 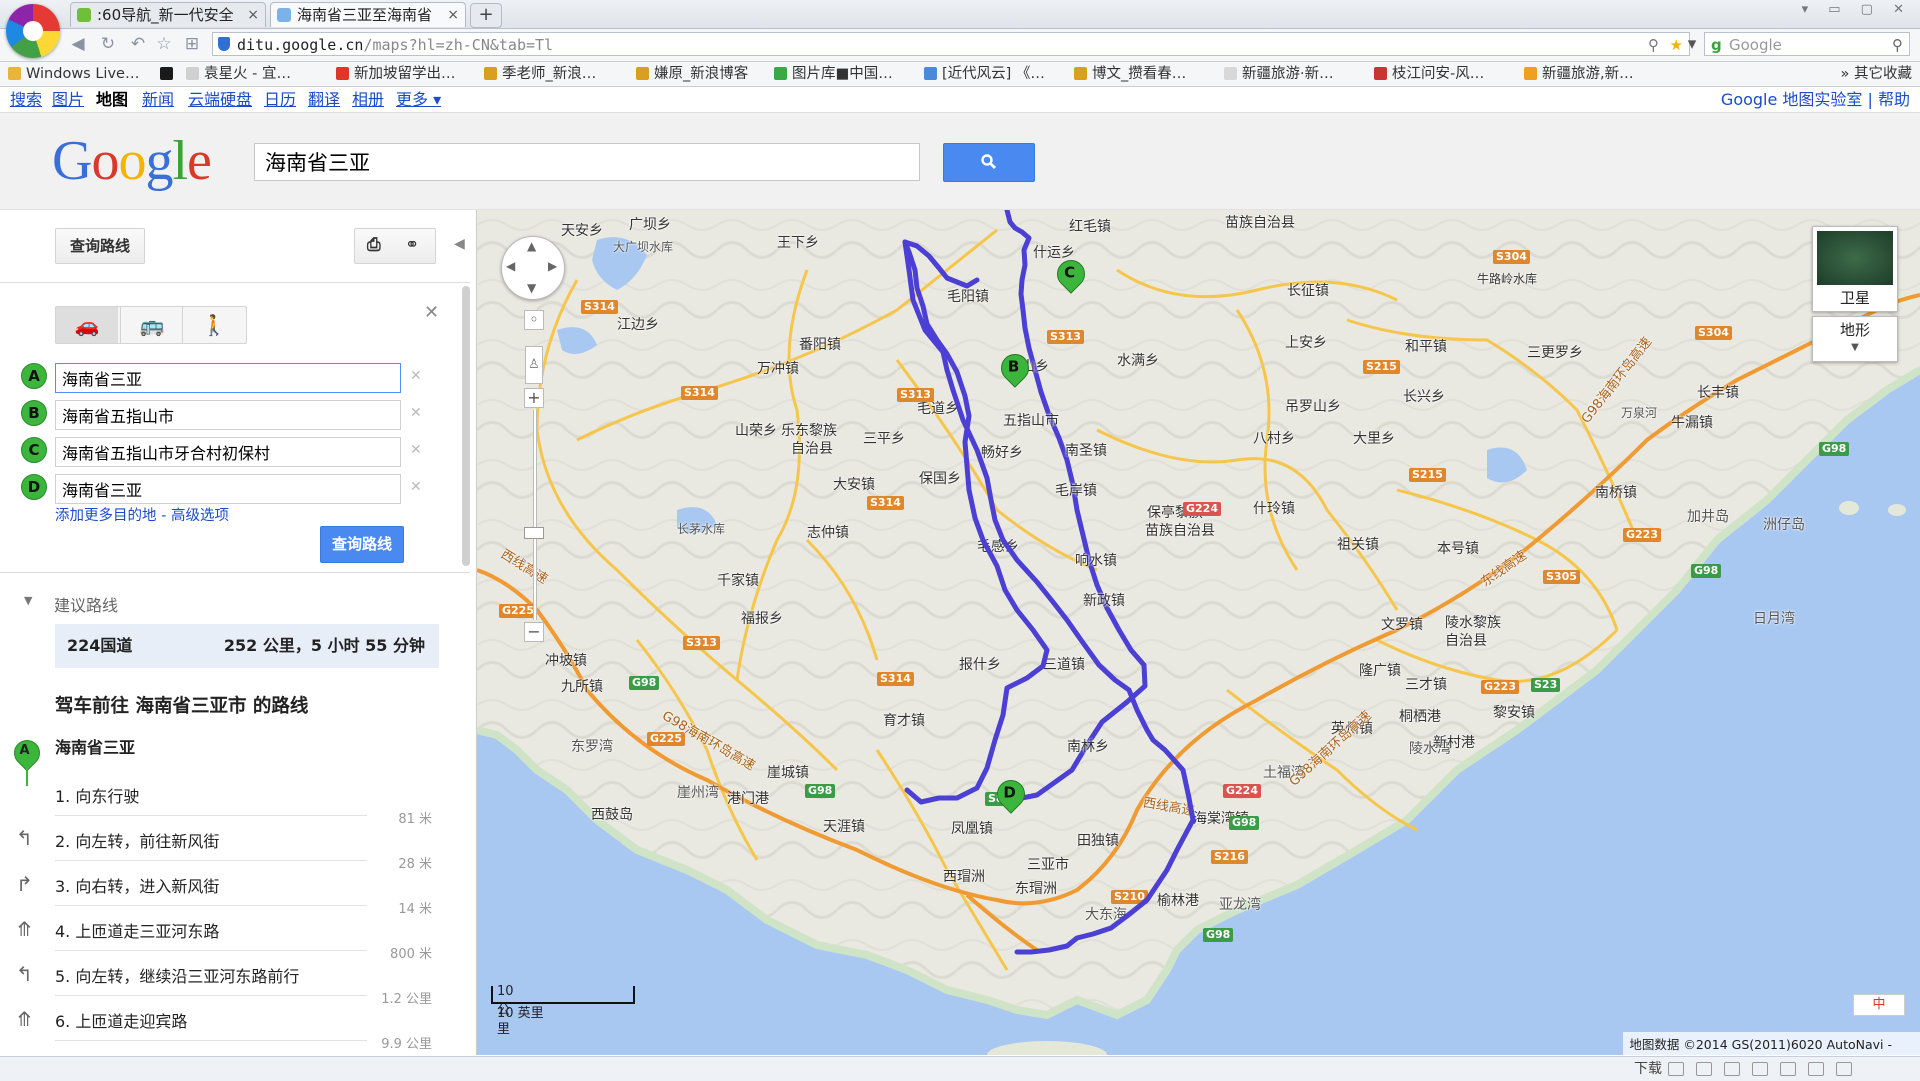 What do you see at coordinates (1648, 1069) in the screenshot?
I see `download-label: 下载` at bounding box center [1648, 1069].